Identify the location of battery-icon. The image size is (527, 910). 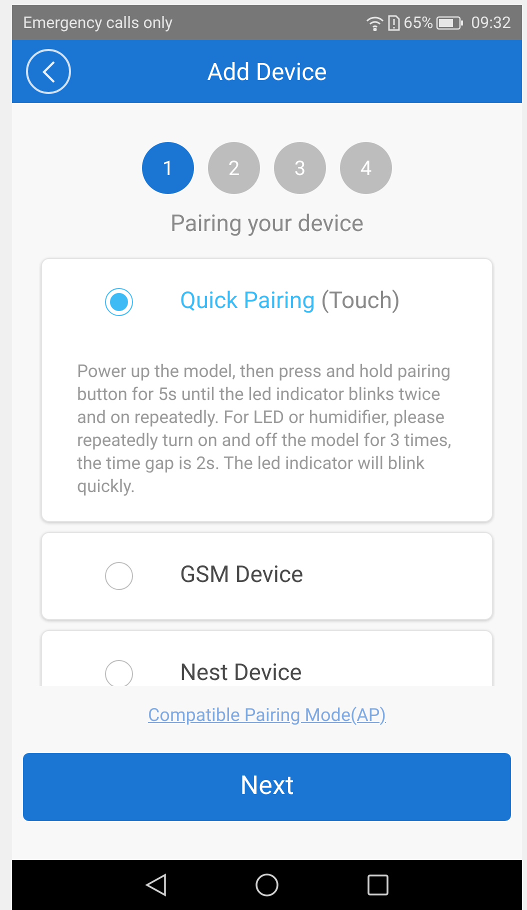
(450, 23).